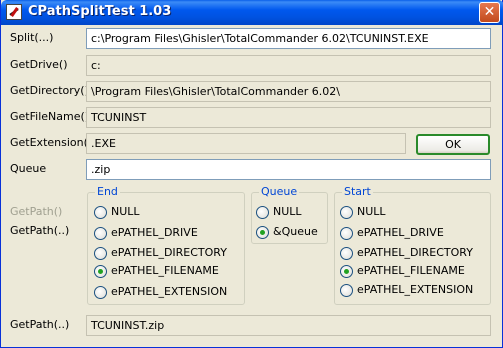  What do you see at coordinates (100, 11) in the screenshot?
I see `window-title: CPathSplitTest 1.03` at bounding box center [100, 11].